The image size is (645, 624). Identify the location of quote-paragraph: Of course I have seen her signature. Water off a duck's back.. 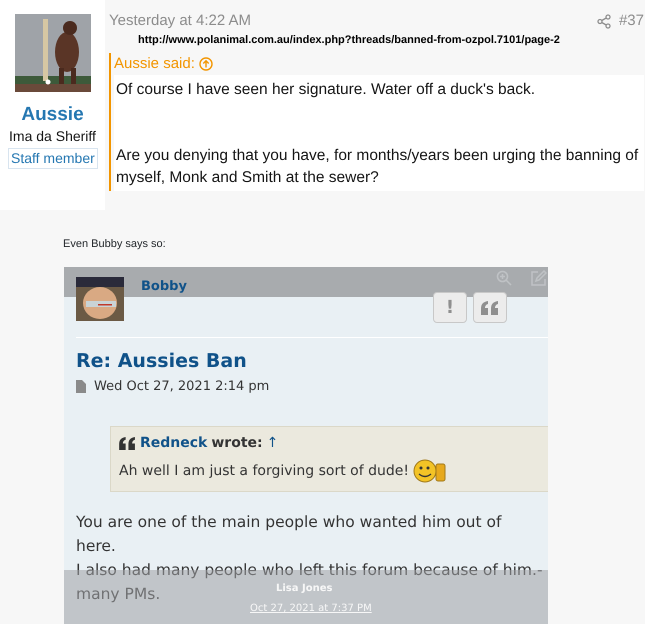
(326, 90).